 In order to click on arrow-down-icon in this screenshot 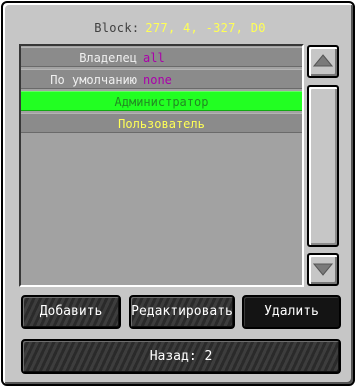, I will do `click(323, 269)`.